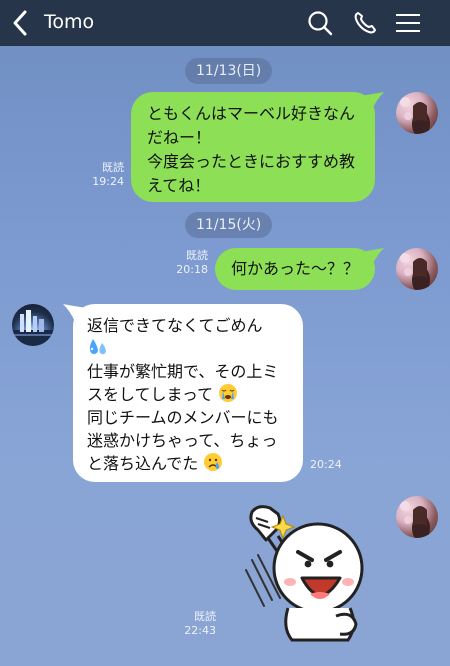 The height and width of the screenshot is (666, 450). Describe the element at coordinates (175, 325) in the screenshot. I see `message-text: 返信できてなくてごめん` at that location.